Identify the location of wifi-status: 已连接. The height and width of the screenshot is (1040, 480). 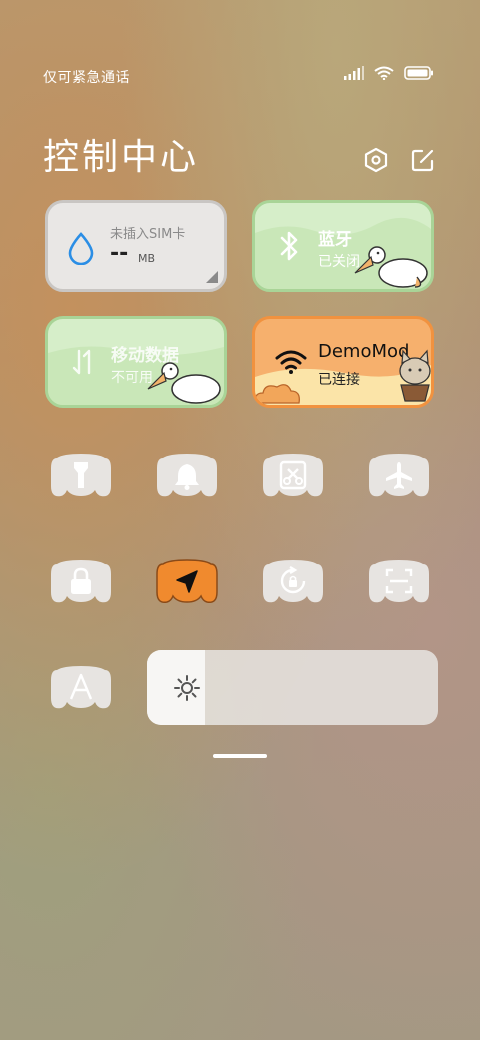
(339, 380).